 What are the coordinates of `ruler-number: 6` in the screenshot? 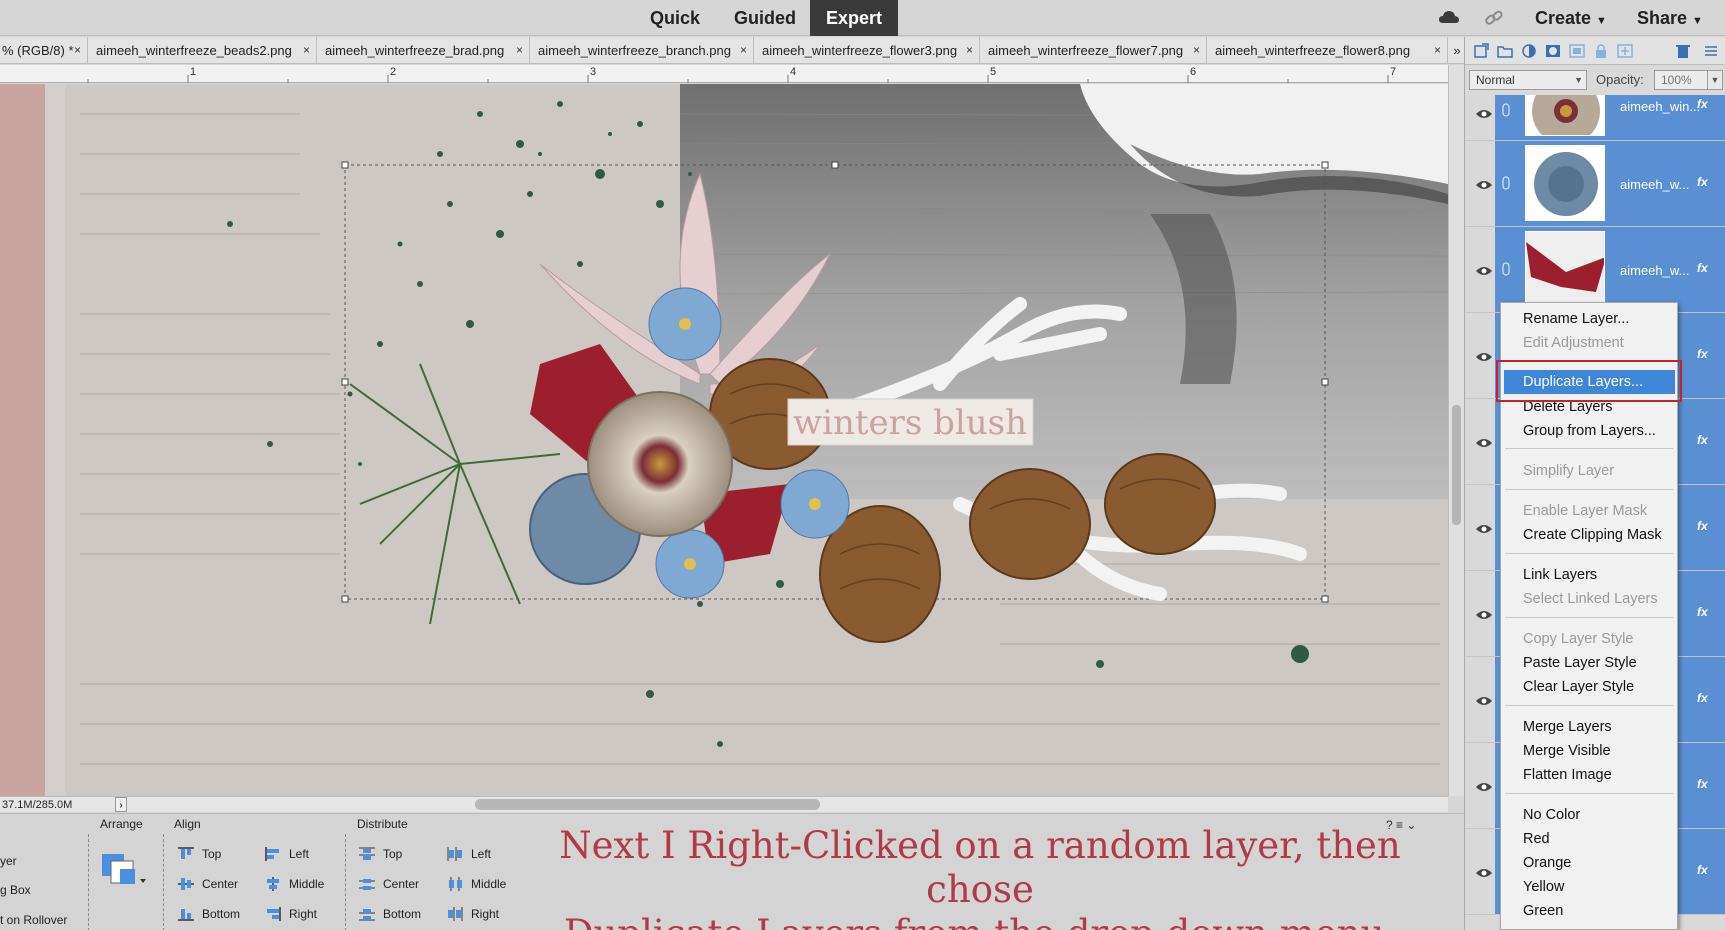 It's located at (1193, 72).